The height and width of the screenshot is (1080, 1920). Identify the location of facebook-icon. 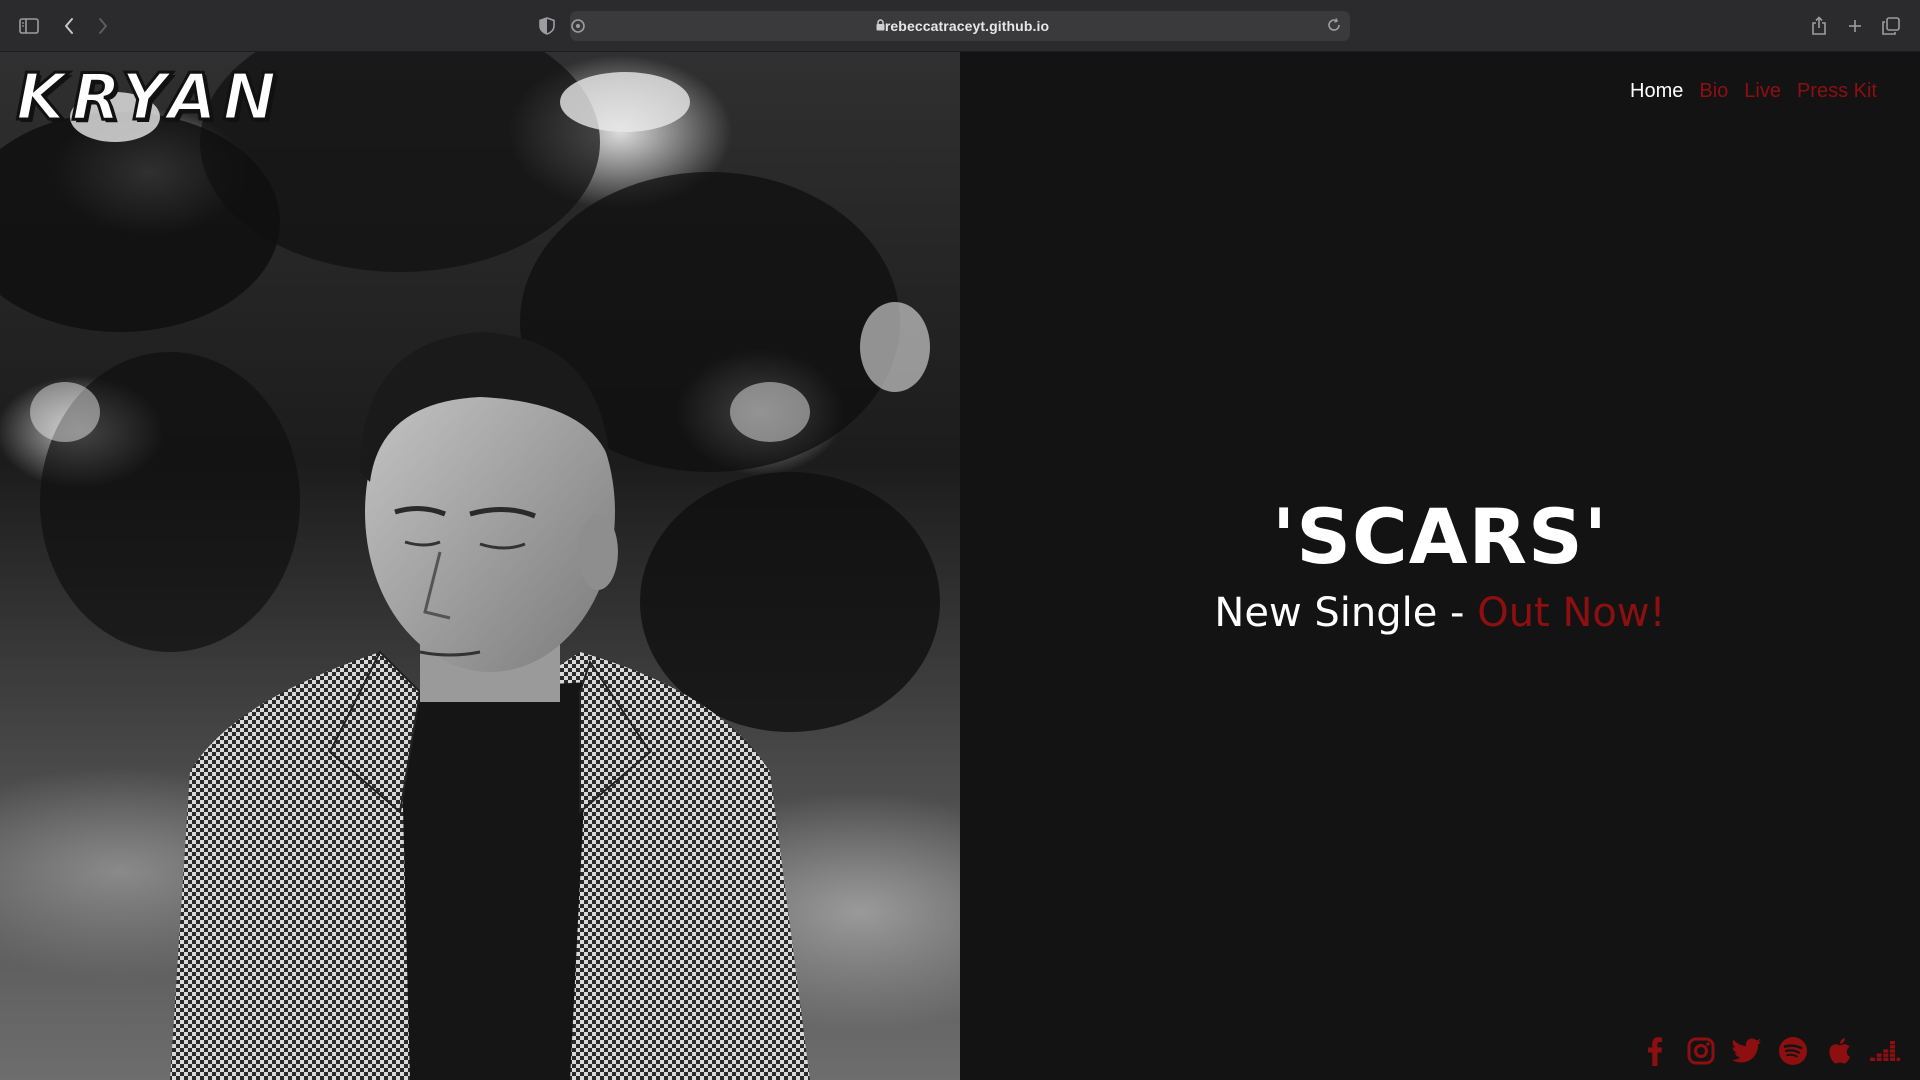
(1655, 1051).